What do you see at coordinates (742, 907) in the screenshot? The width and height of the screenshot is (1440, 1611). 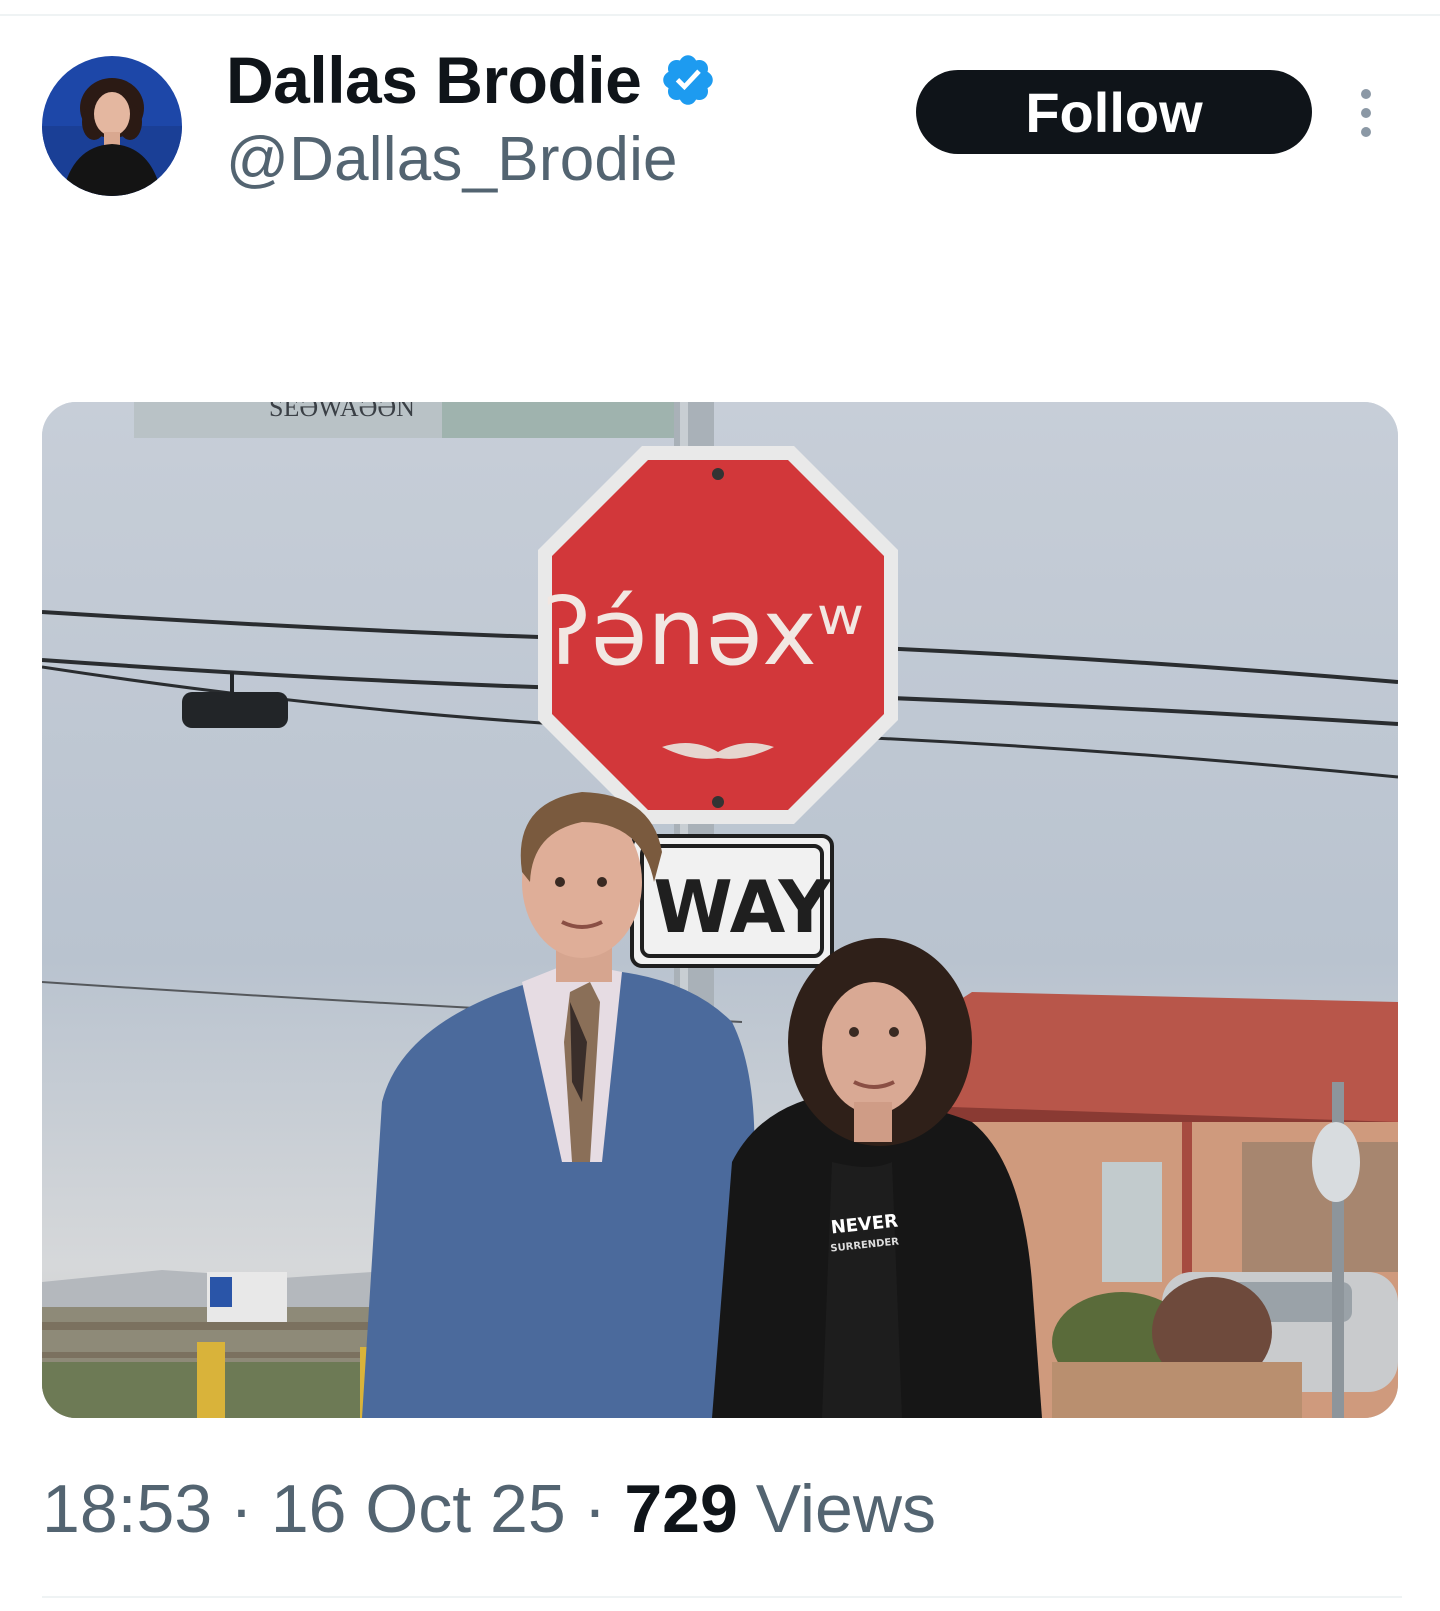 I see `way-sign-text: WAY` at bounding box center [742, 907].